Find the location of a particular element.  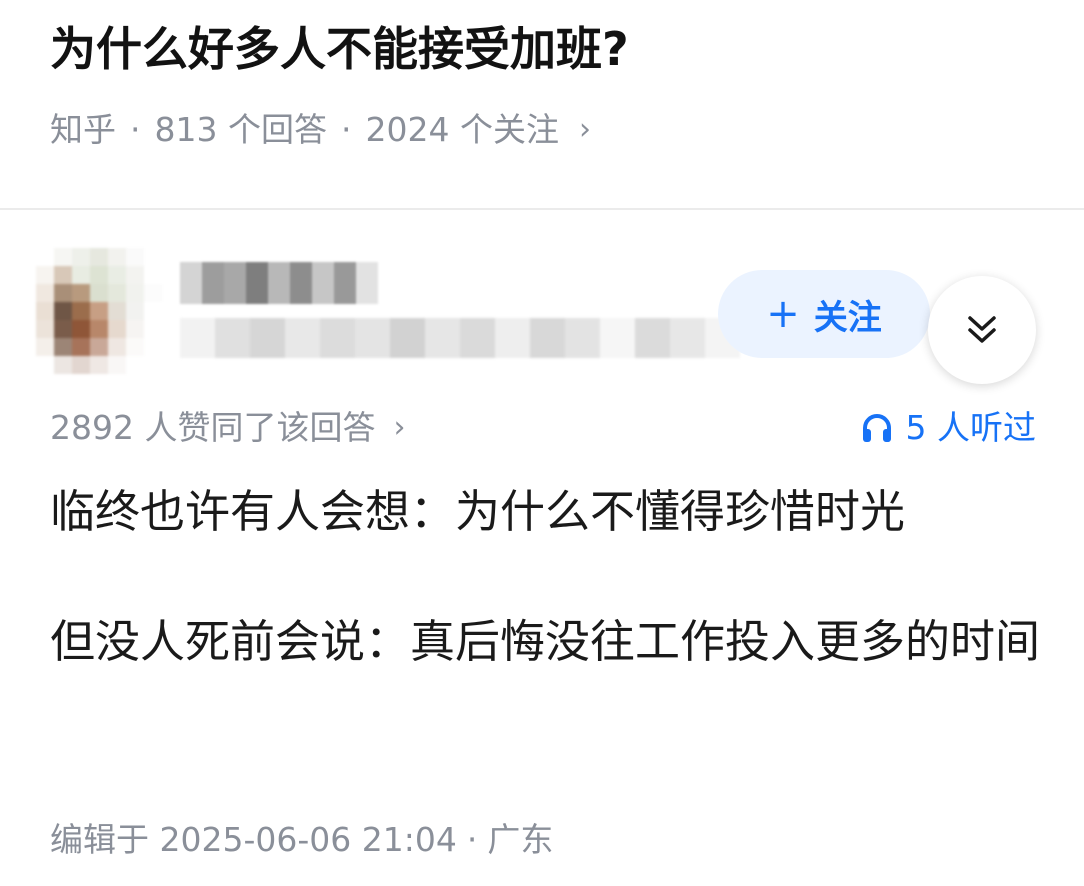

location: 广东 is located at coordinates (520, 839).